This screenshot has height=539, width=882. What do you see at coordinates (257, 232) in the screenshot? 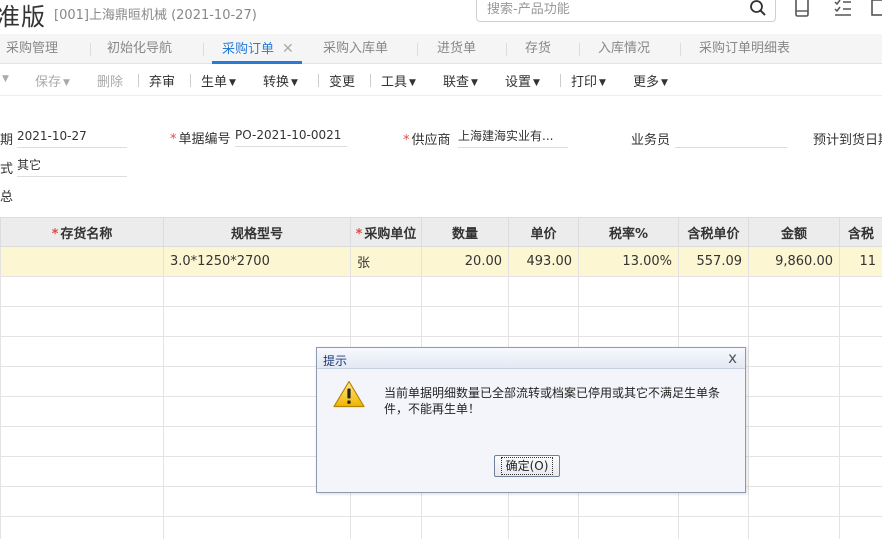
I see `col-header-spec: 规格型号` at bounding box center [257, 232].